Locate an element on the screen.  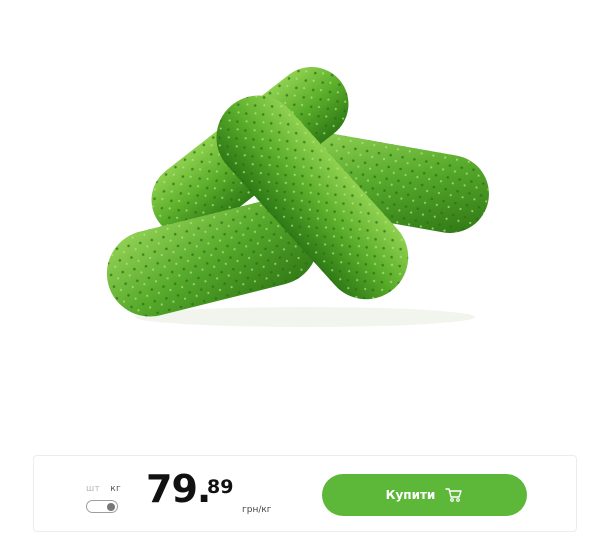
price-unit: грн/кг is located at coordinates (257, 510).